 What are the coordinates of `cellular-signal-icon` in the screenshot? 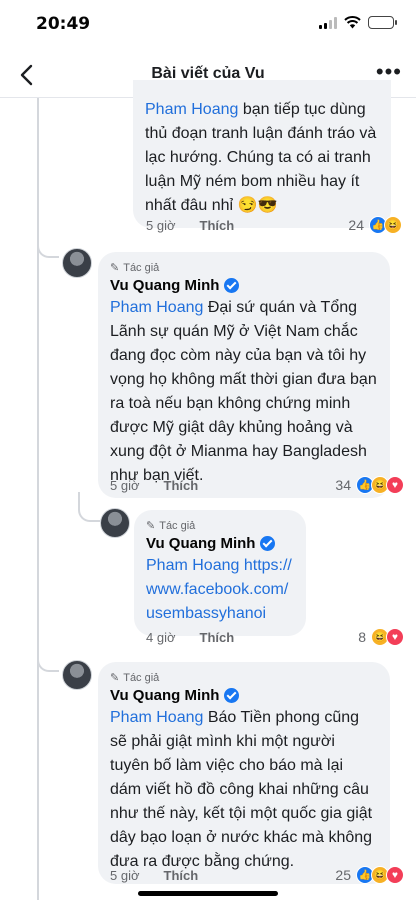 It's located at (328, 22).